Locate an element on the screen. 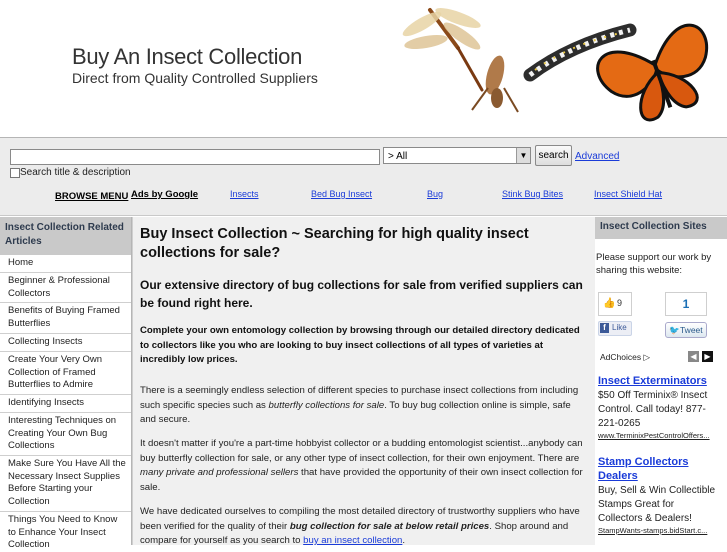 Image resolution: width=727 pixels, height=552 pixels. ad-prev-icon: ◀ is located at coordinates (693, 356).